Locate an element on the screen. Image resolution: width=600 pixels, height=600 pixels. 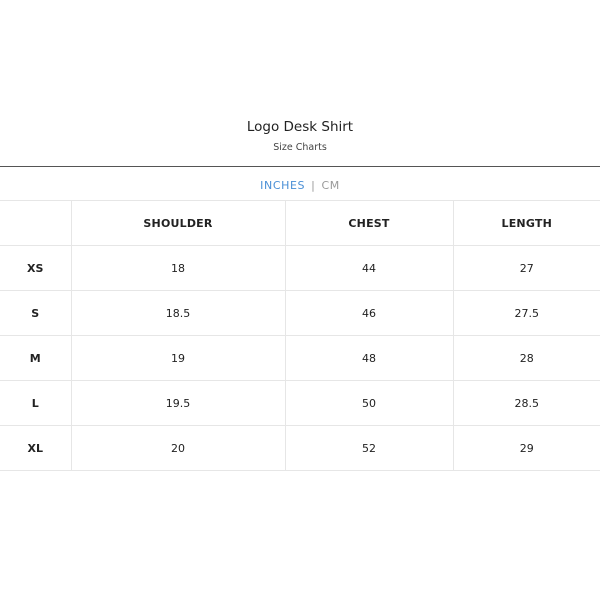
header-divider is located at coordinates (300, 166).